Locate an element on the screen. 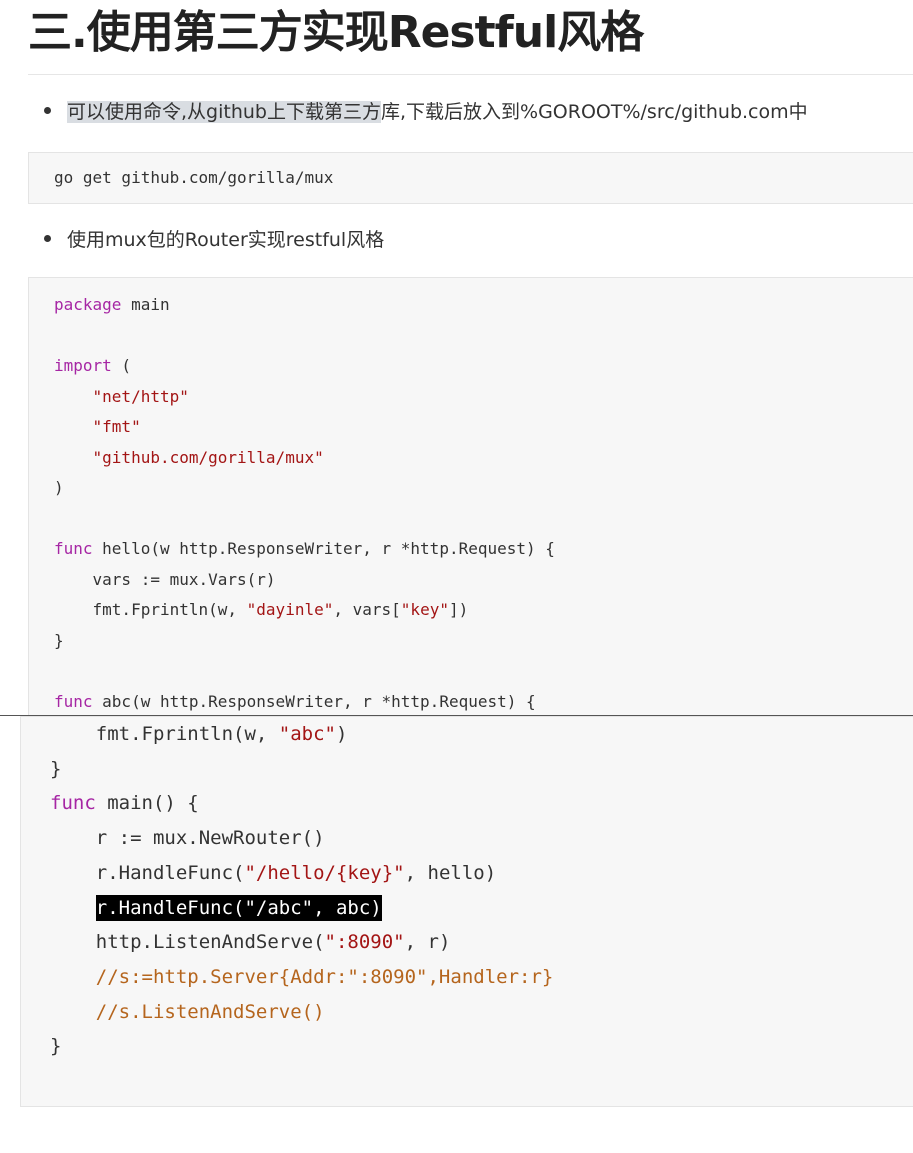  code-token: , r) is located at coordinates (427, 942).